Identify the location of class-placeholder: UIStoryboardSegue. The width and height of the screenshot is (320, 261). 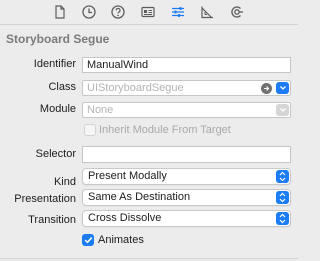
(135, 88).